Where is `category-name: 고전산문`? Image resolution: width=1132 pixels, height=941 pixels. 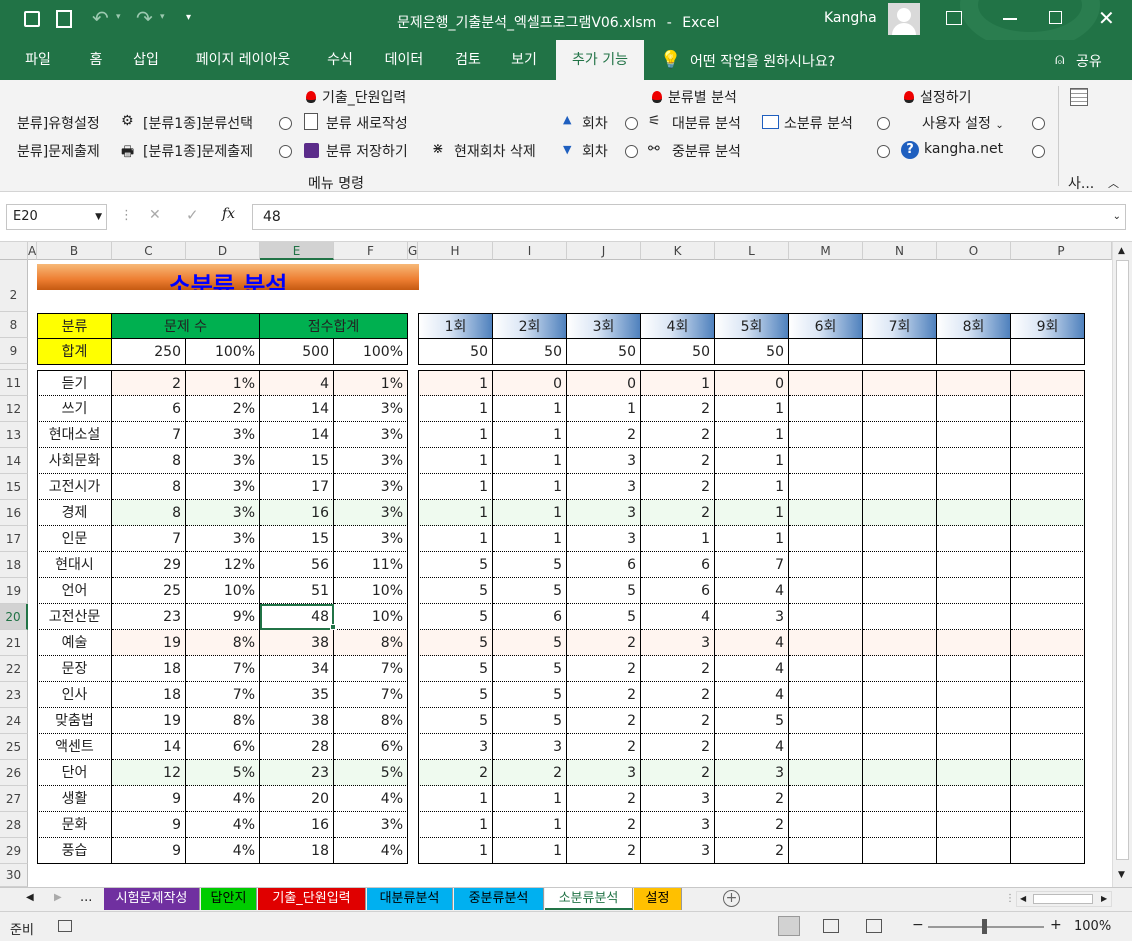
category-name: 고전산문 is located at coordinates (74, 617).